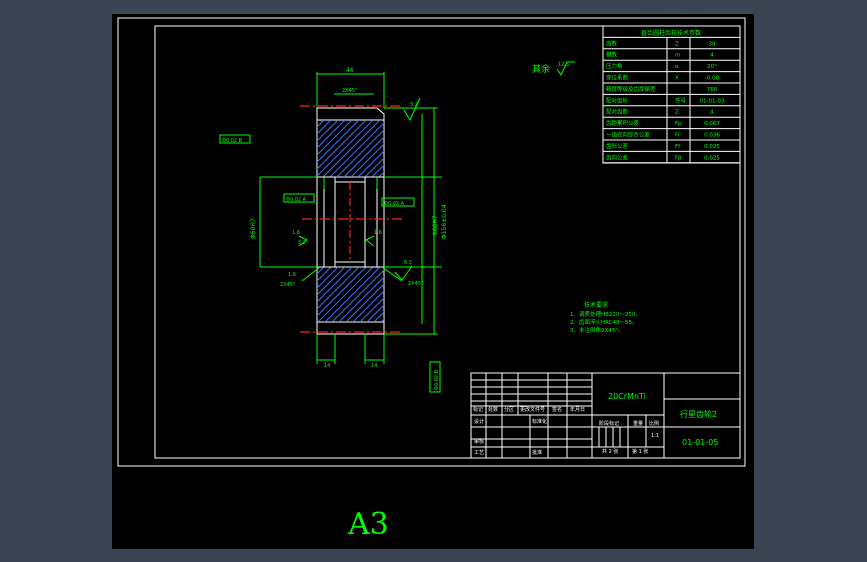 This screenshot has height=562, width=867. I want to click on param-row-name: 齿距累积公差, so click(623, 123).